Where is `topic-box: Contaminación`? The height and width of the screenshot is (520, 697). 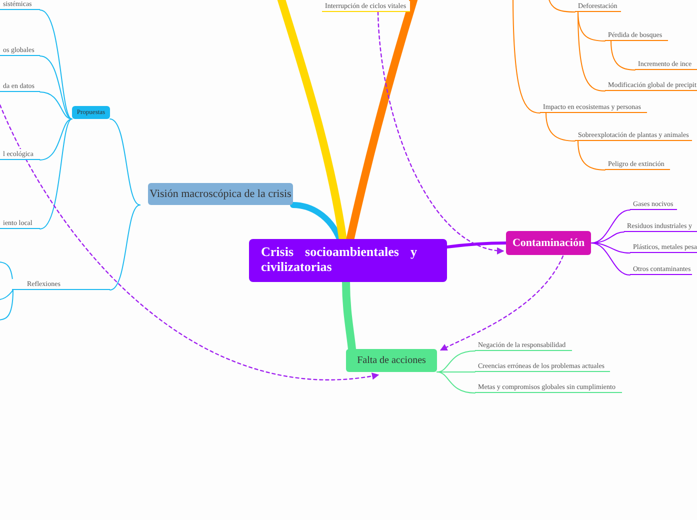
topic-box: Contaminación is located at coordinates (548, 243).